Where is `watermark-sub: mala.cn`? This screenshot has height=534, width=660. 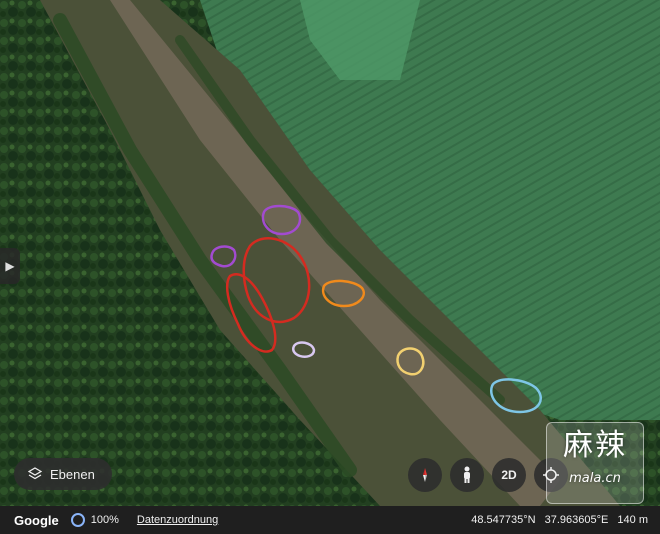 watermark-sub: mala.cn is located at coordinates (595, 478).